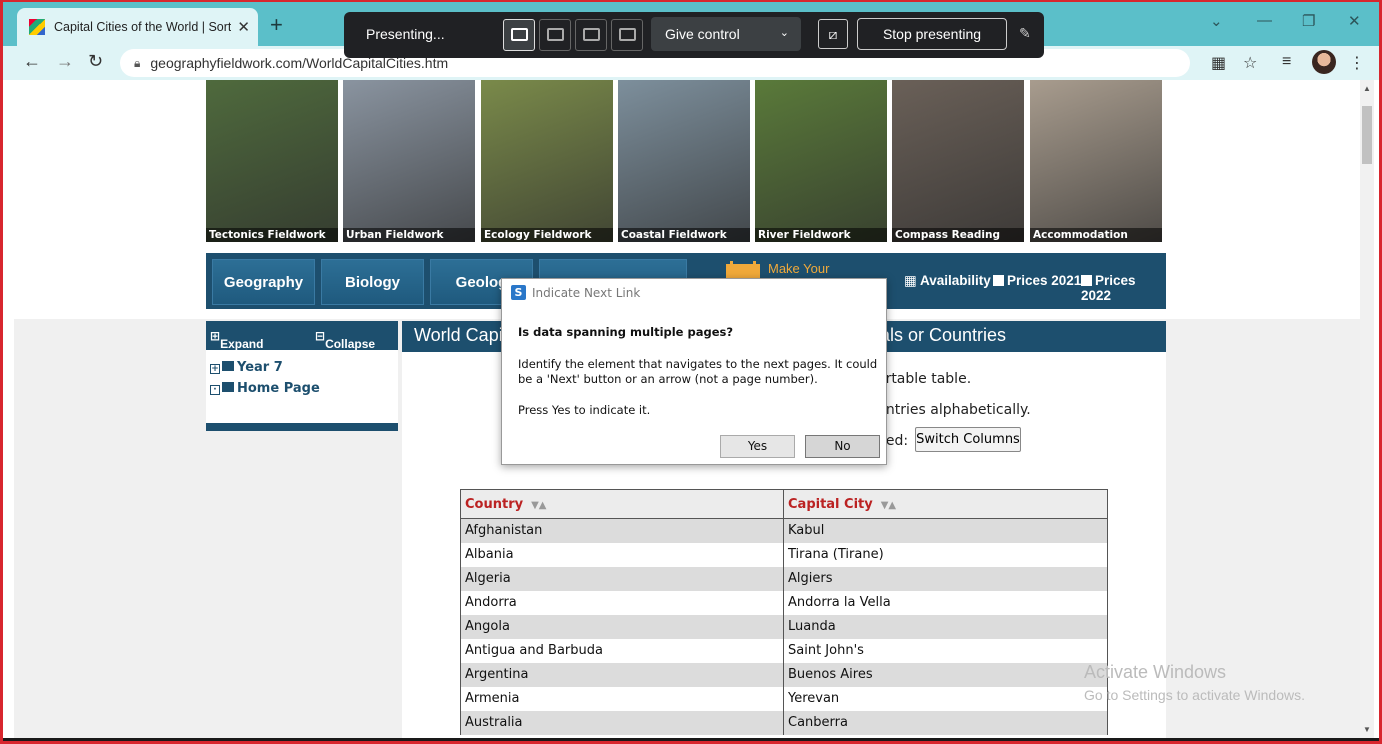  Describe the element at coordinates (830, 504) in the screenshot. I see `header-label: Capital City` at that location.